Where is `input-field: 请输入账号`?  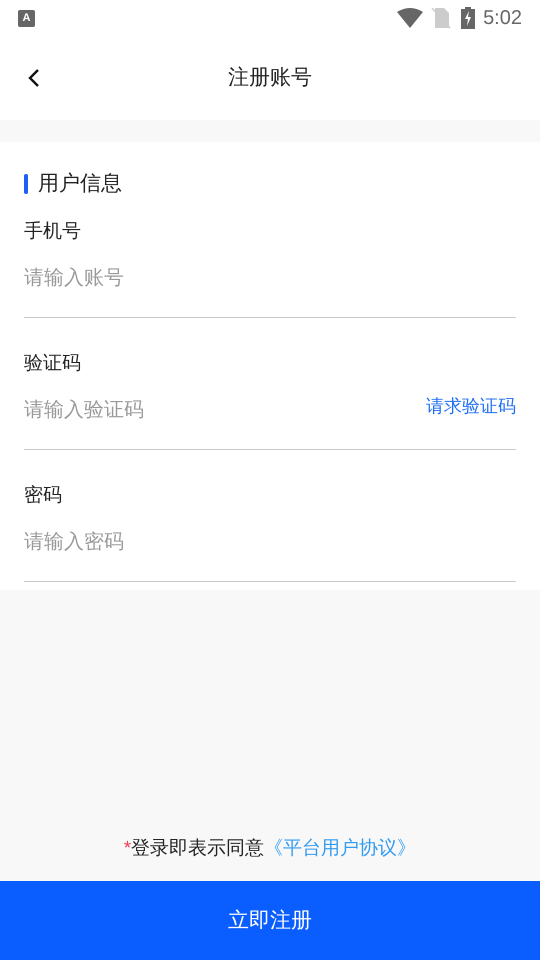 input-field: 请输入账号 is located at coordinates (270, 278).